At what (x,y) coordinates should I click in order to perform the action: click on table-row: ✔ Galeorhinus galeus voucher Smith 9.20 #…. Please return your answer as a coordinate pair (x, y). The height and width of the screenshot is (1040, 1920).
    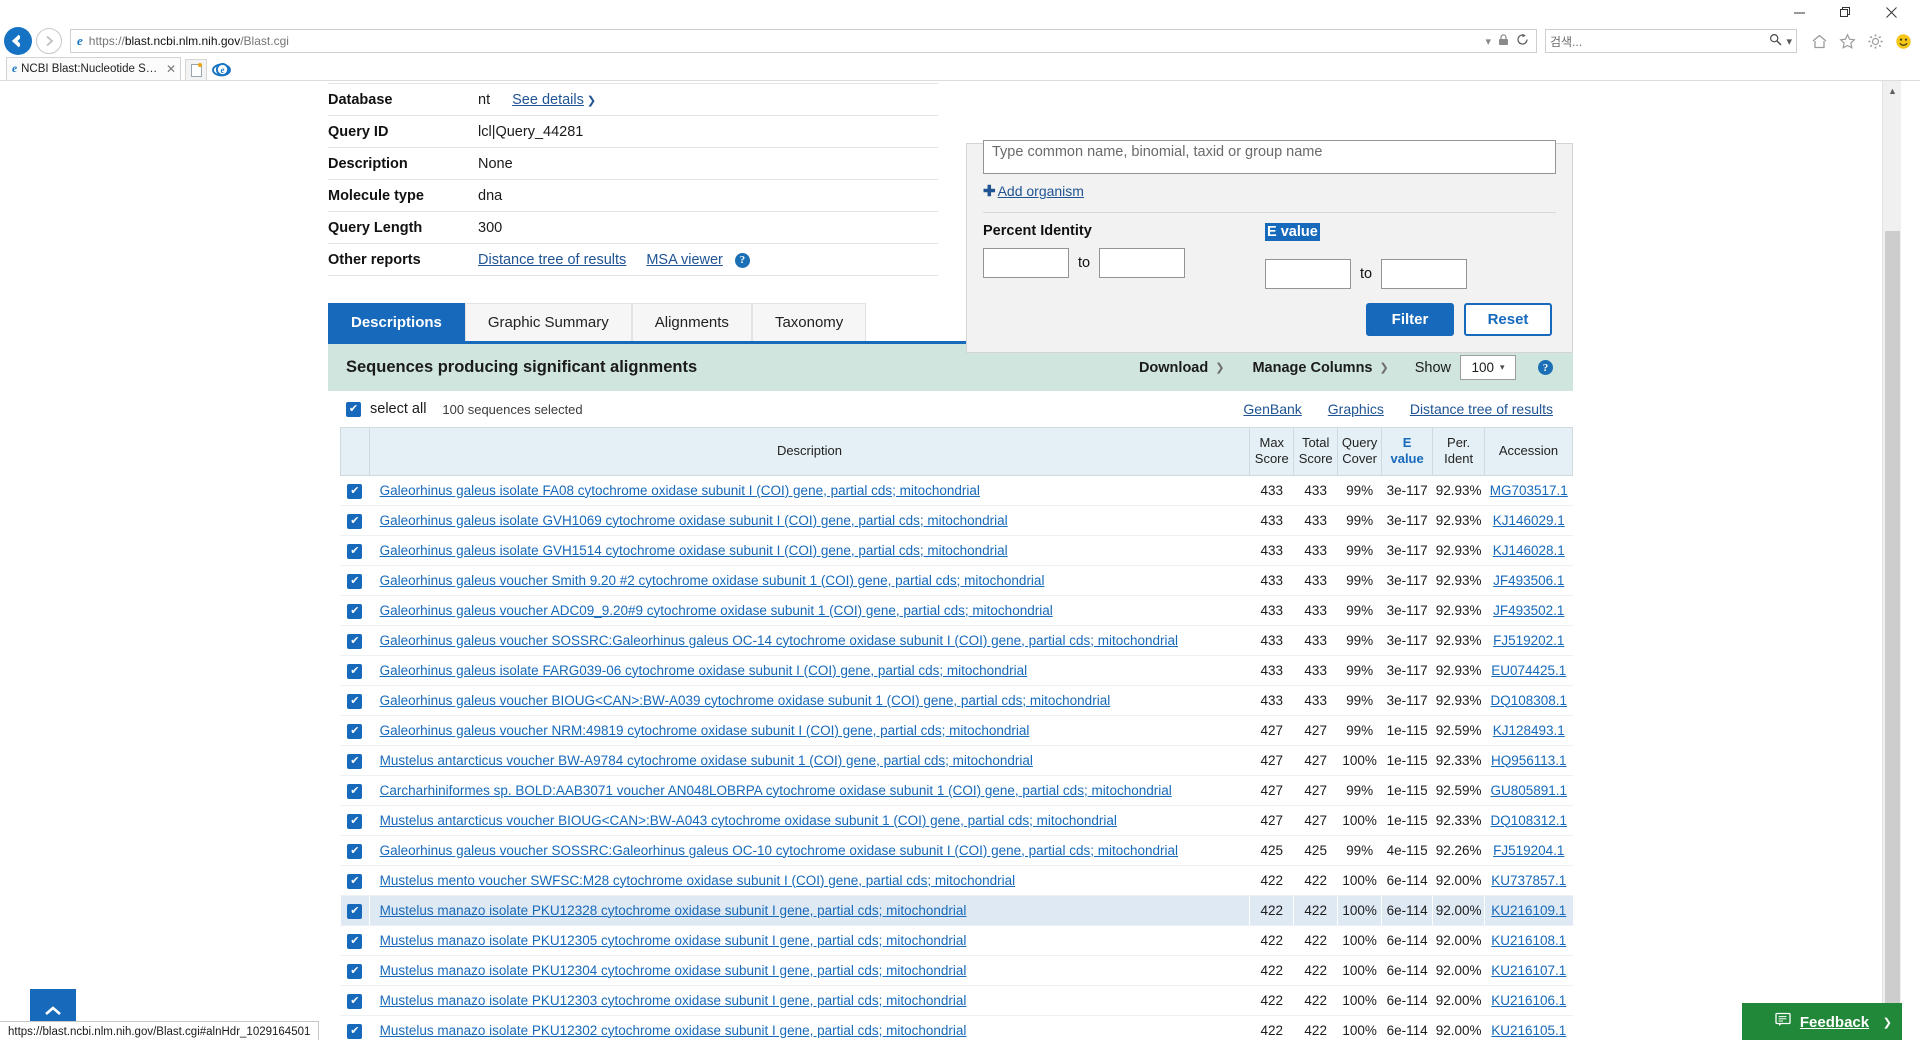
    Looking at the image, I should click on (956, 580).